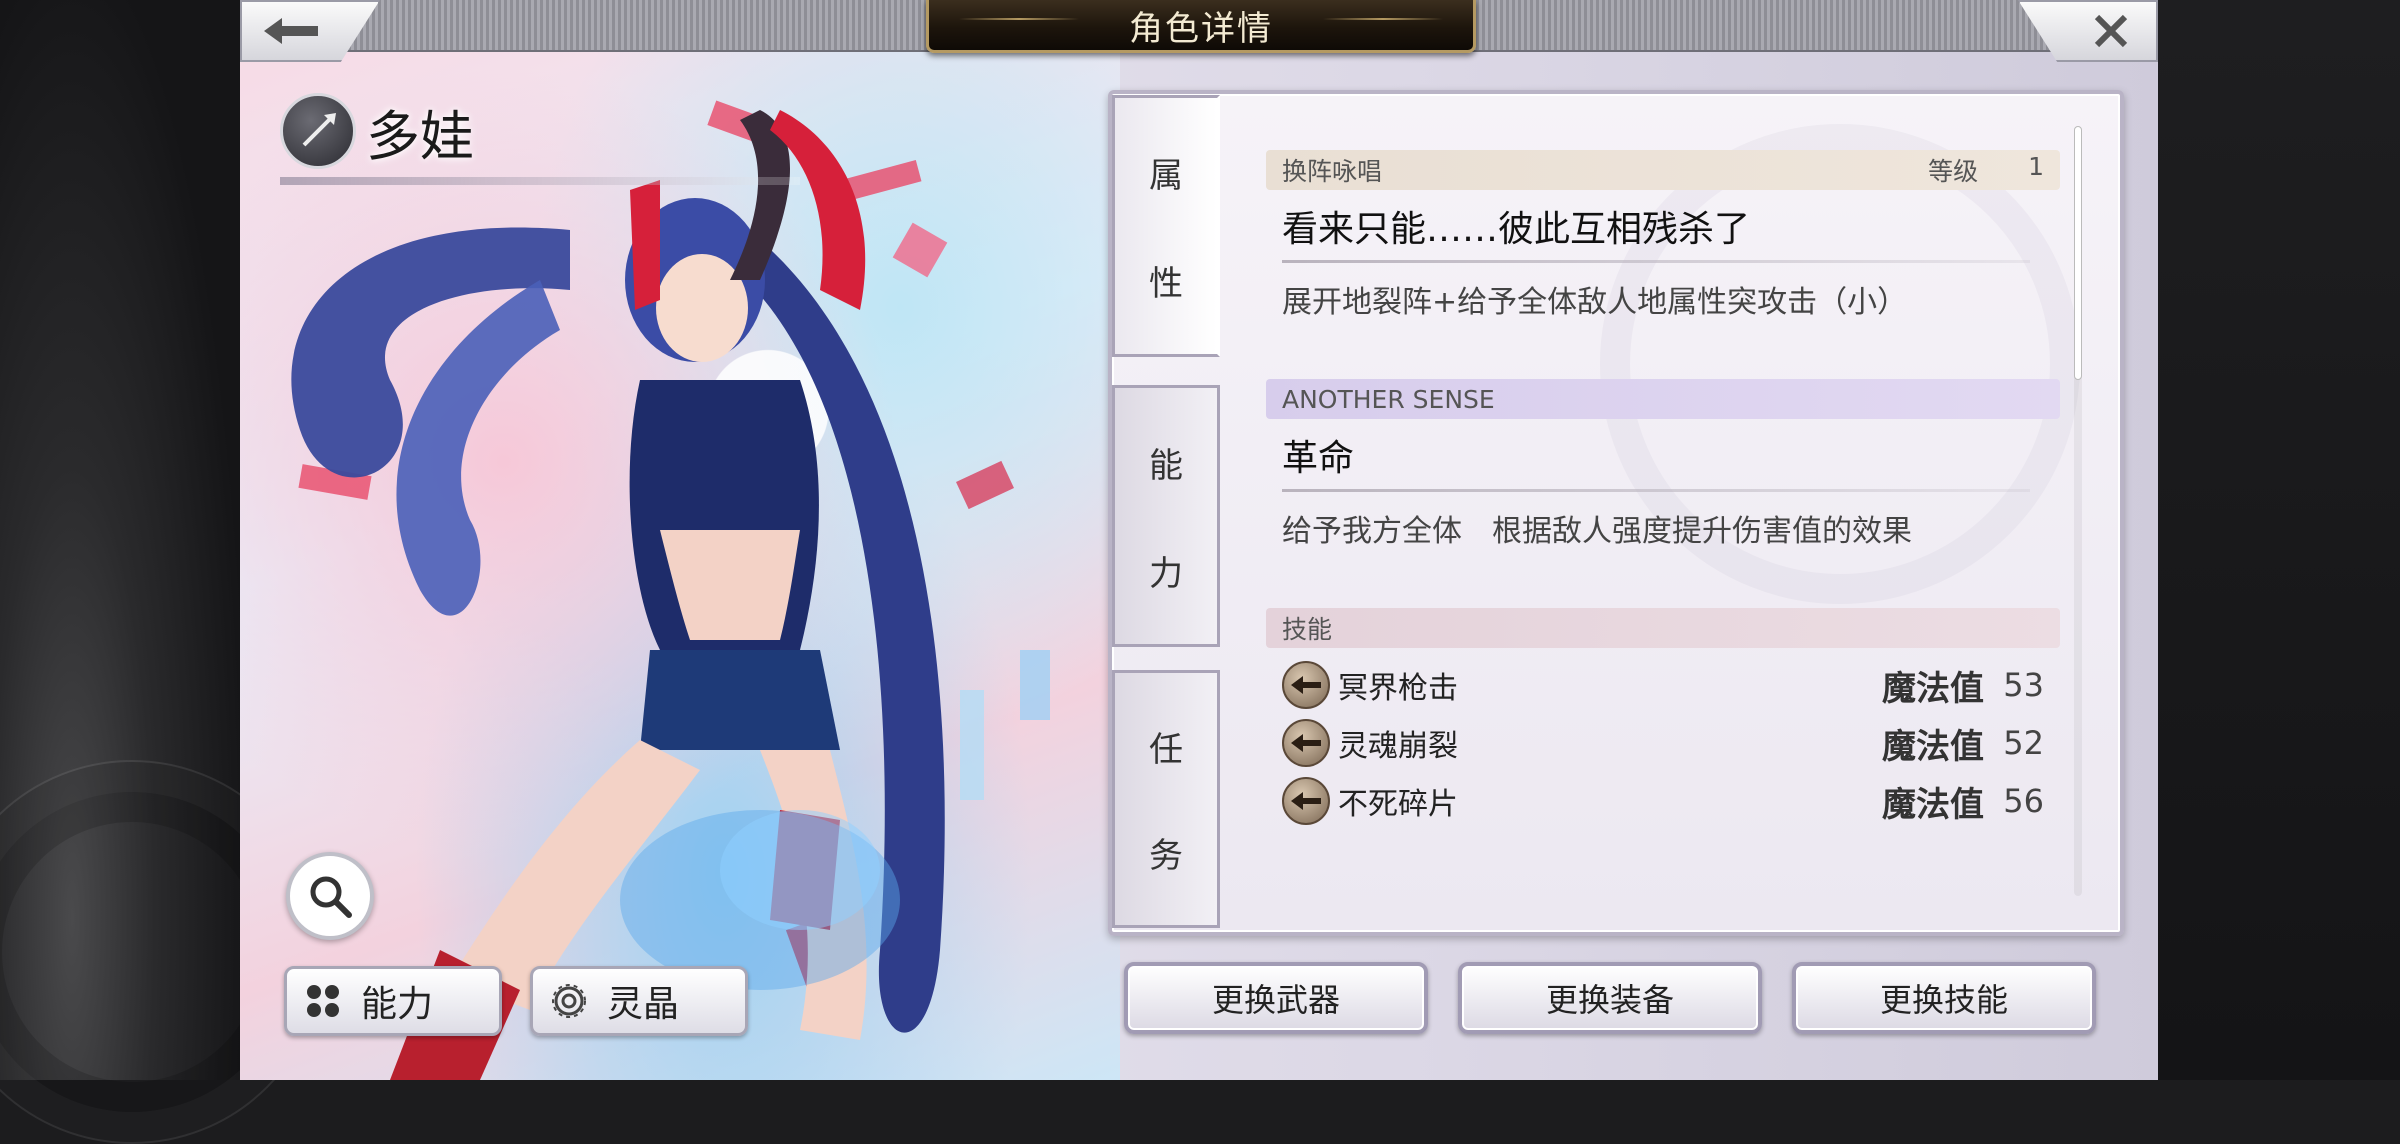 This screenshot has width=2400, height=1144. Describe the element at coordinates (1398, 804) in the screenshot. I see `skill-name: 不死碎片` at that location.